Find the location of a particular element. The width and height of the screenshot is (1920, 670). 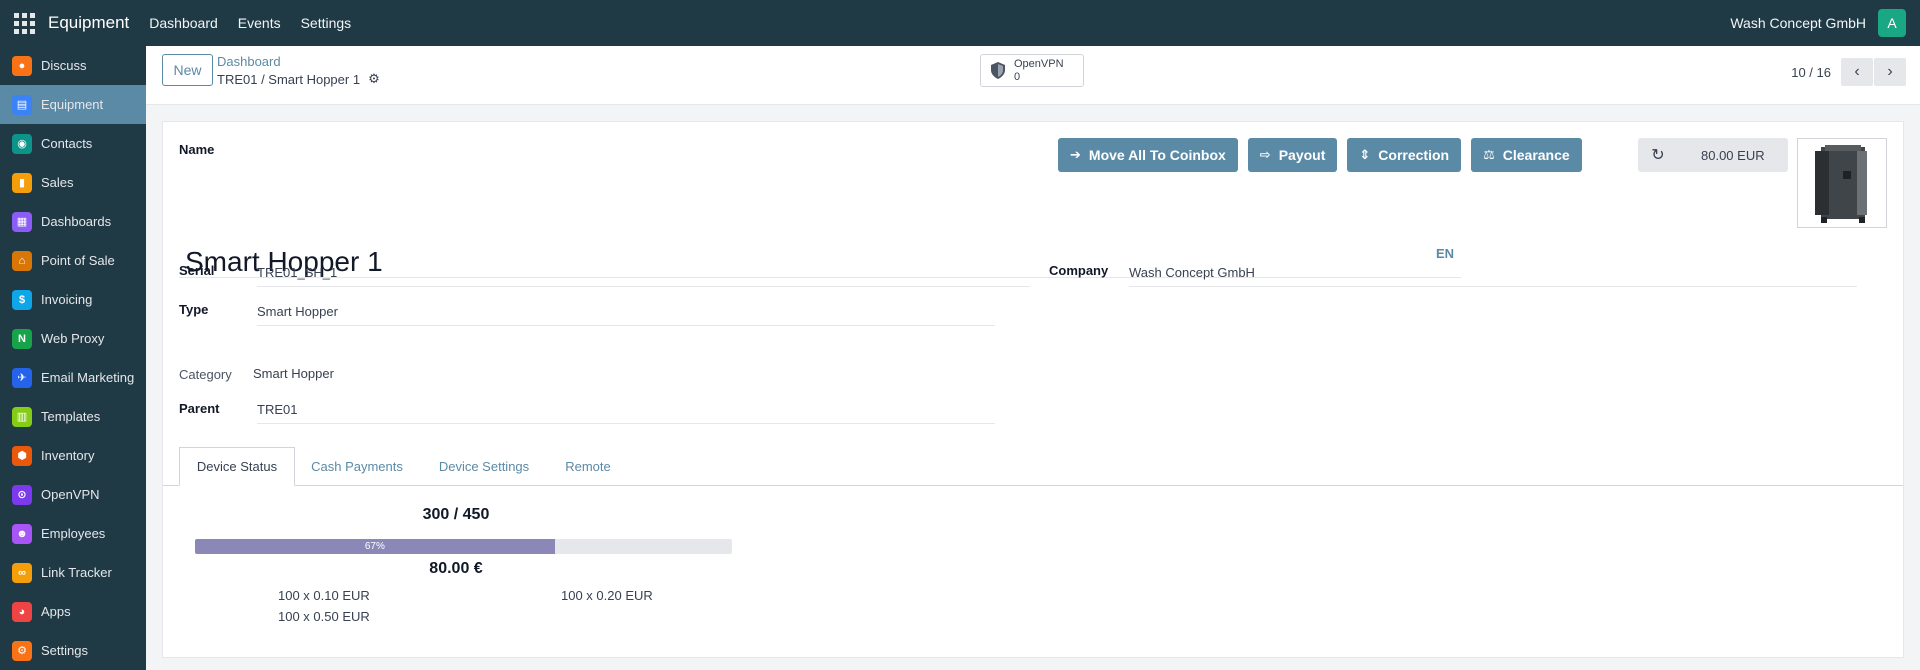

tab-cash-payments: Cash Payments is located at coordinates (357, 466).